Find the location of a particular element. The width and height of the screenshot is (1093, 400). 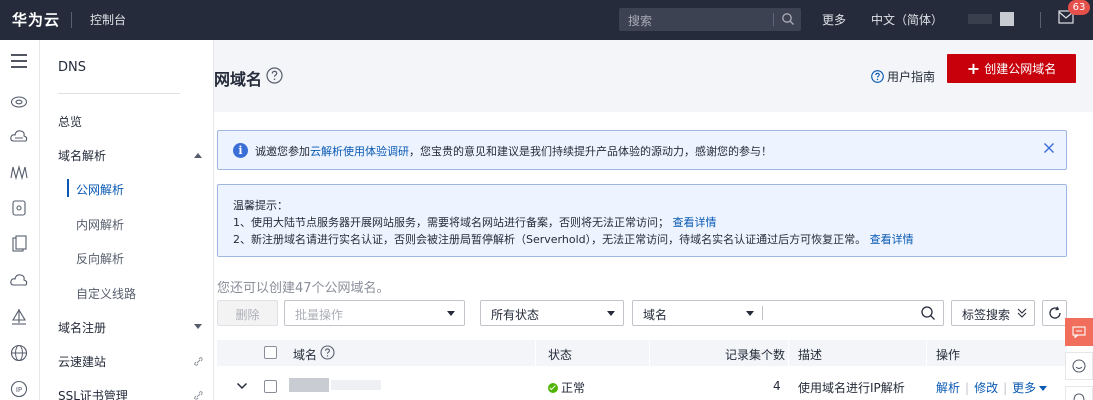

refresh-icon is located at coordinates (1055, 312).